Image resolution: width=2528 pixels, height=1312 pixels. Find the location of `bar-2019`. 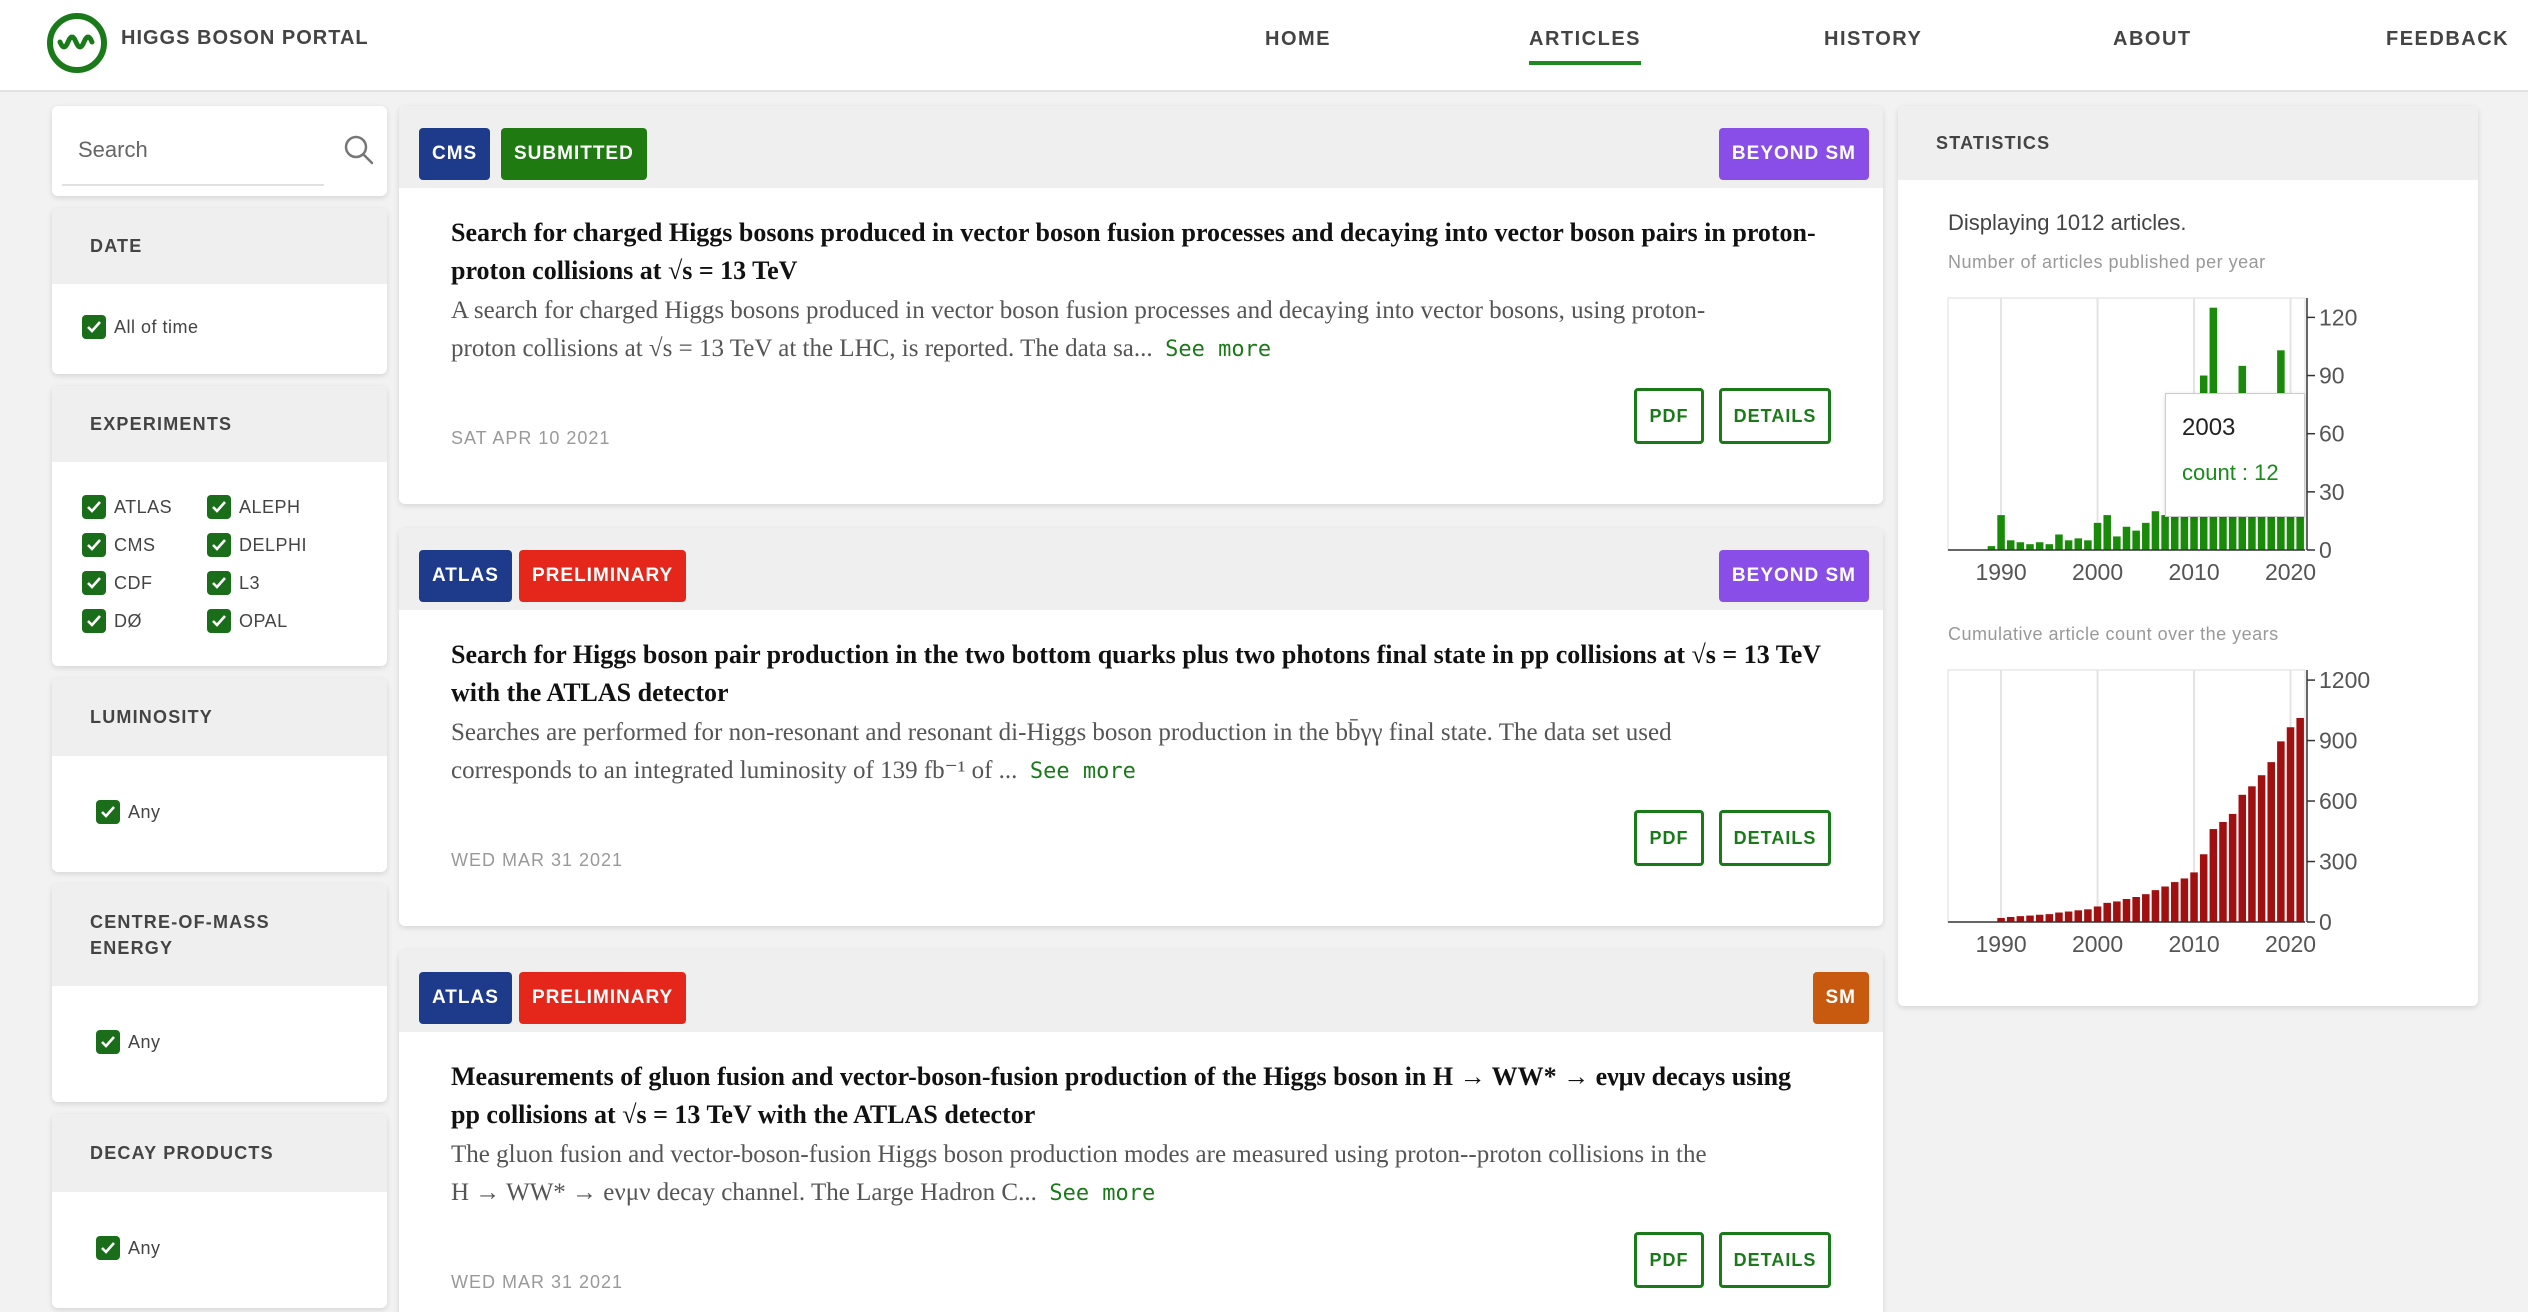

bar-2019 is located at coordinates (2281, 831).